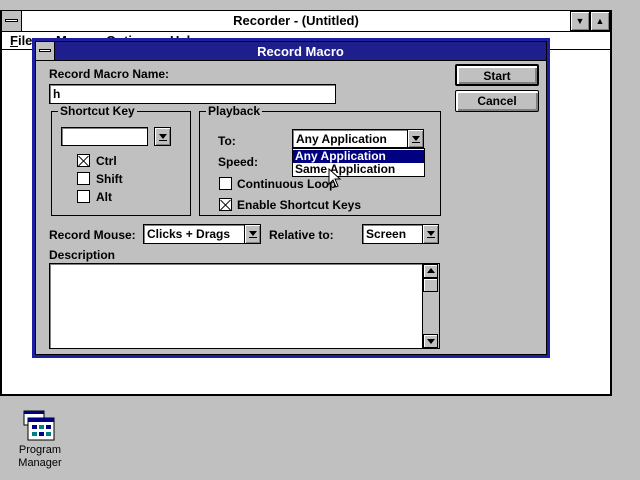 This screenshot has width=640, height=480. I want to click on continuous-loop-label: Continuous Loop, so click(287, 184).